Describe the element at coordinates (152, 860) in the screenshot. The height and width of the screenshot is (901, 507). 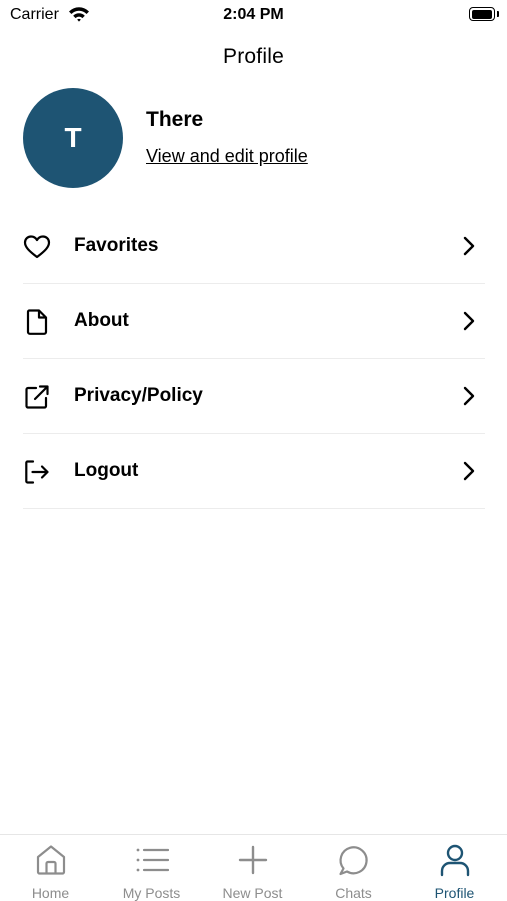
I see `list-icon` at that location.